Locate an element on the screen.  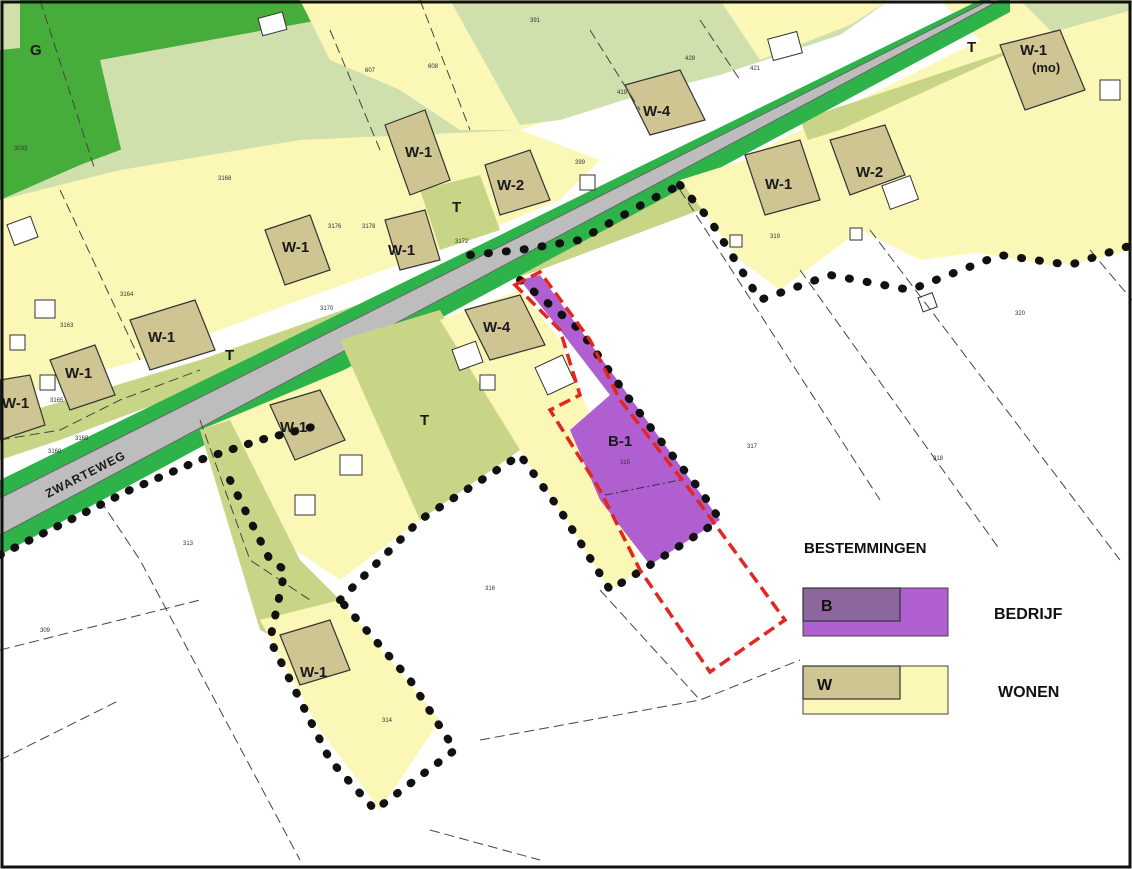
parcel-number: 399 is located at coordinates (580, 163).